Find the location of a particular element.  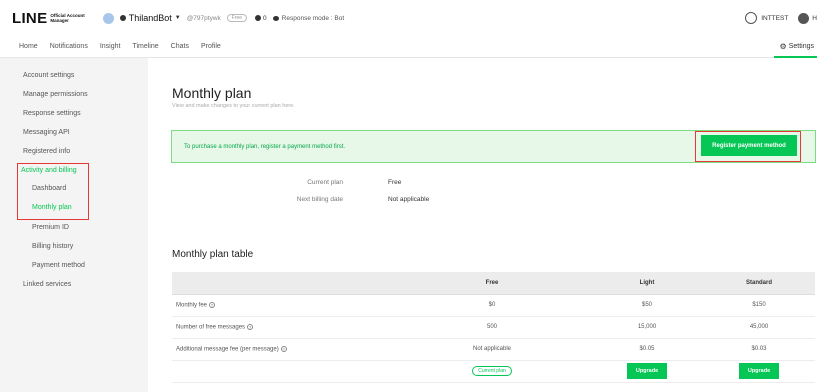

sidebar-highlight-box is located at coordinates (53, 191).